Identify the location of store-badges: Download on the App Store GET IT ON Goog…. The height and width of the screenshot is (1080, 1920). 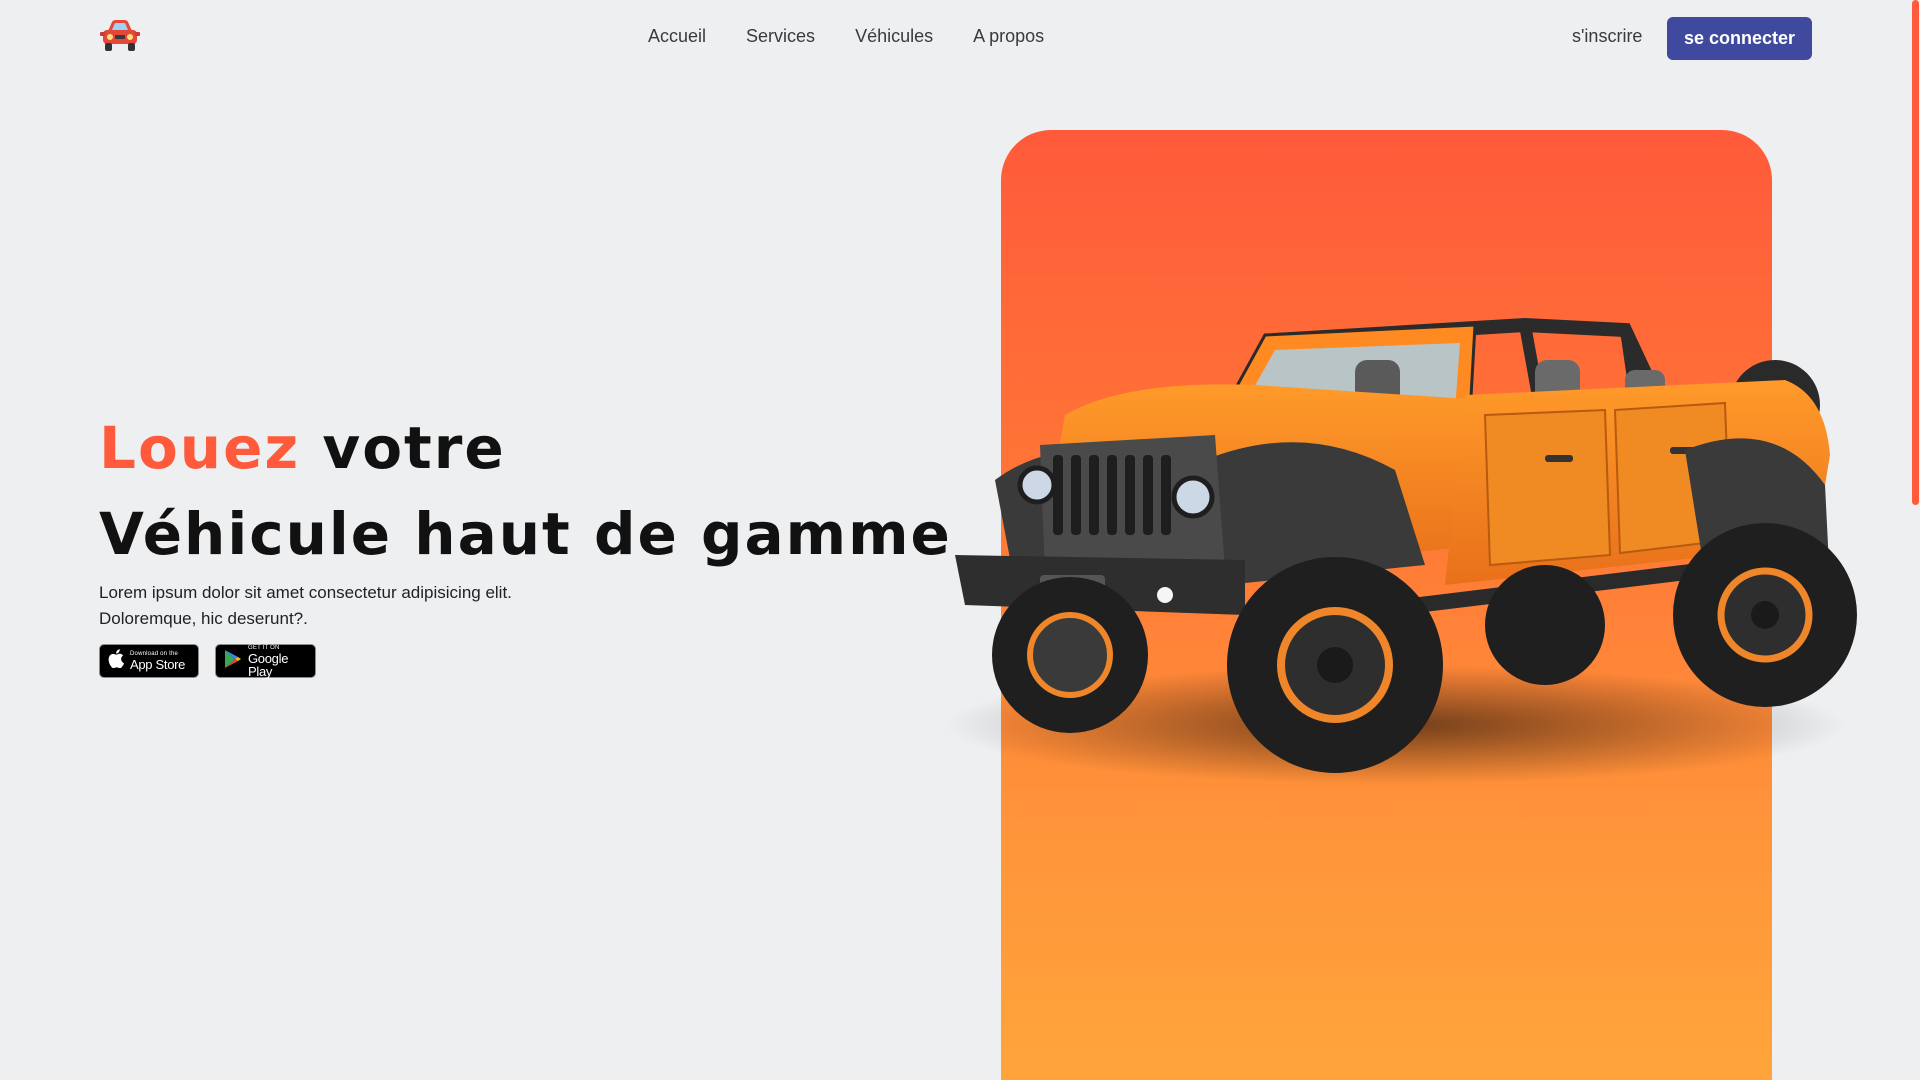
(207, 661).